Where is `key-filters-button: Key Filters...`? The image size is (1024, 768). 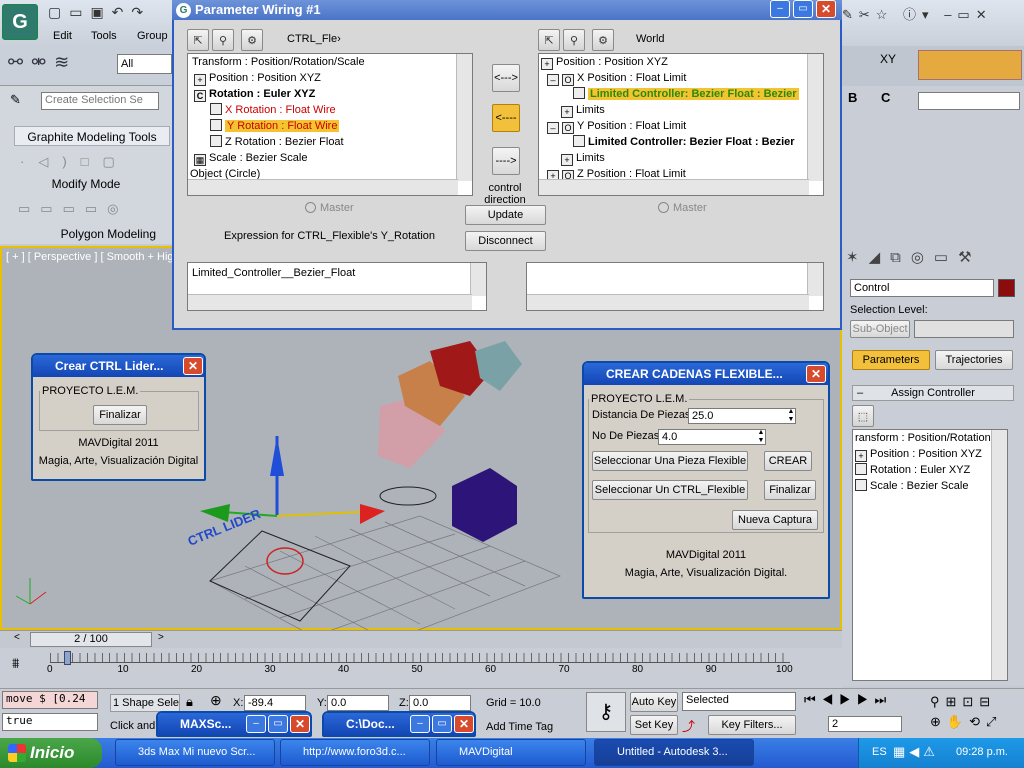
key-filters-button: Key Filters... is located at coordinates (752, 725).